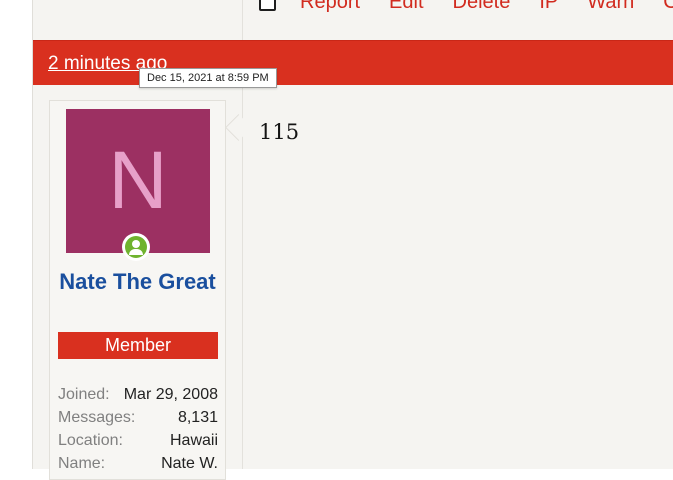 The width and height of the screenshot is (673, 480). I want to click on stat-joined: Joined: Mar 29, 2008, so click(138, 394).